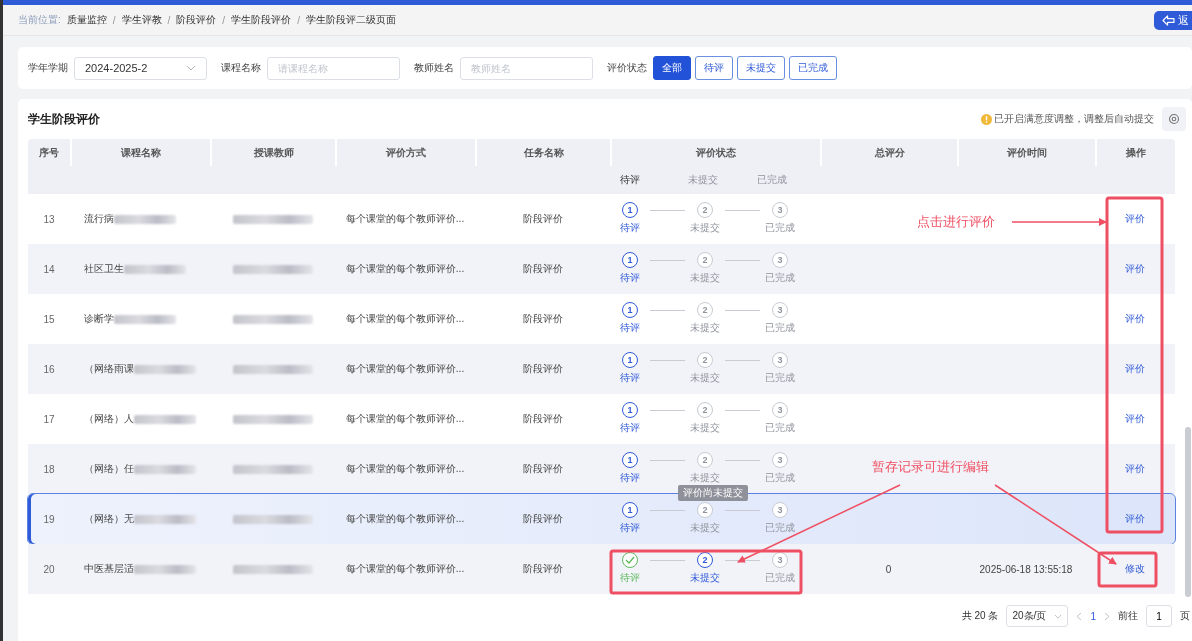 The image size is (1192, 641). Describe the element at coordinates (99, 219) in the screenshot. I see `course-name: 流行病` at that location.